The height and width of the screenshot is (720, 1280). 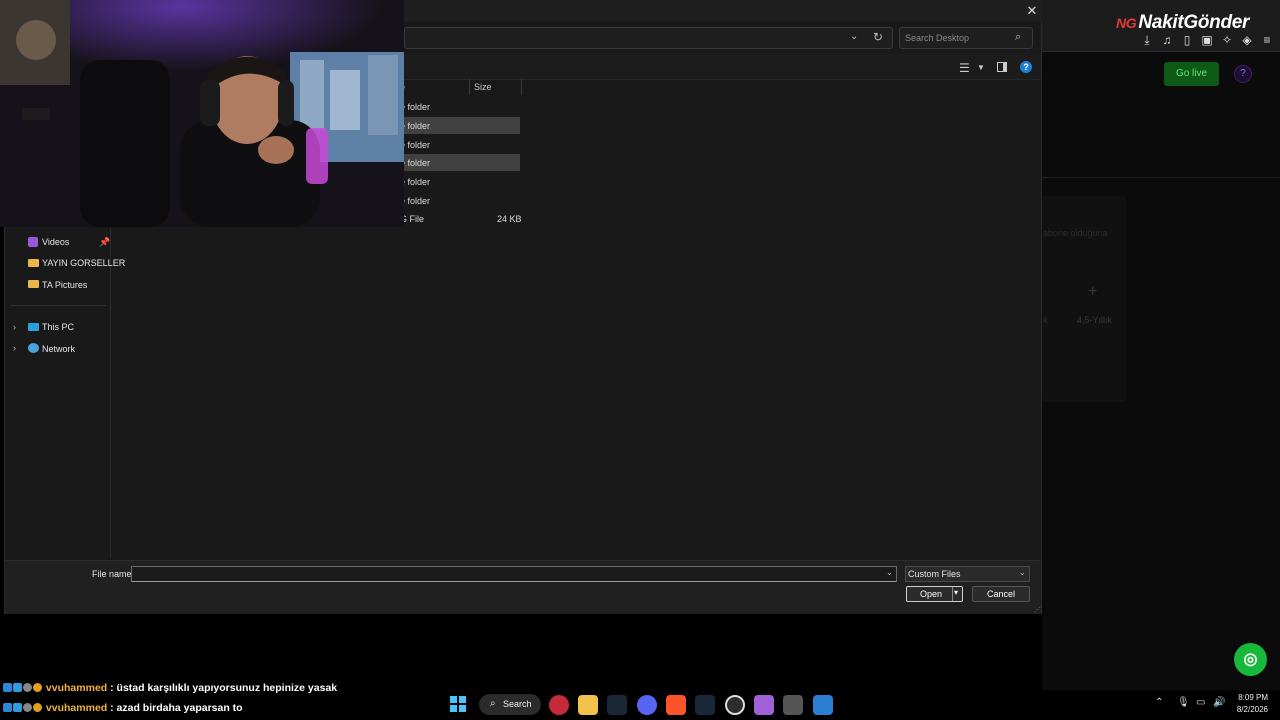 What do you see at coordinates (1243, 74) in the screenshot?
I see `help-circle-icon: ?` at bounding box center [1243, 74].